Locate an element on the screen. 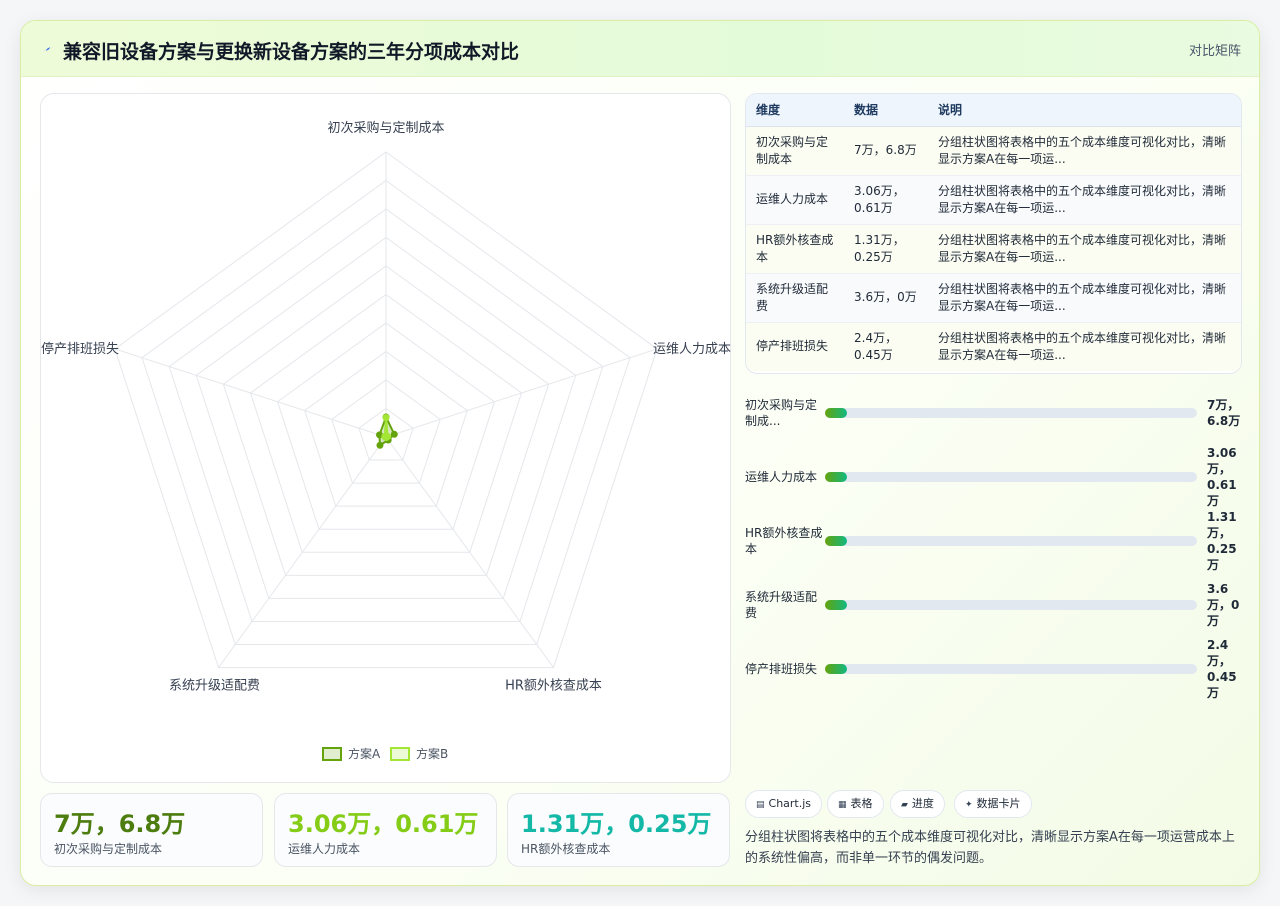 The image size is (1280, 906). progress-row: HR额外核查成本 1.31万，0.25万 is located at coordinates (993, 541).